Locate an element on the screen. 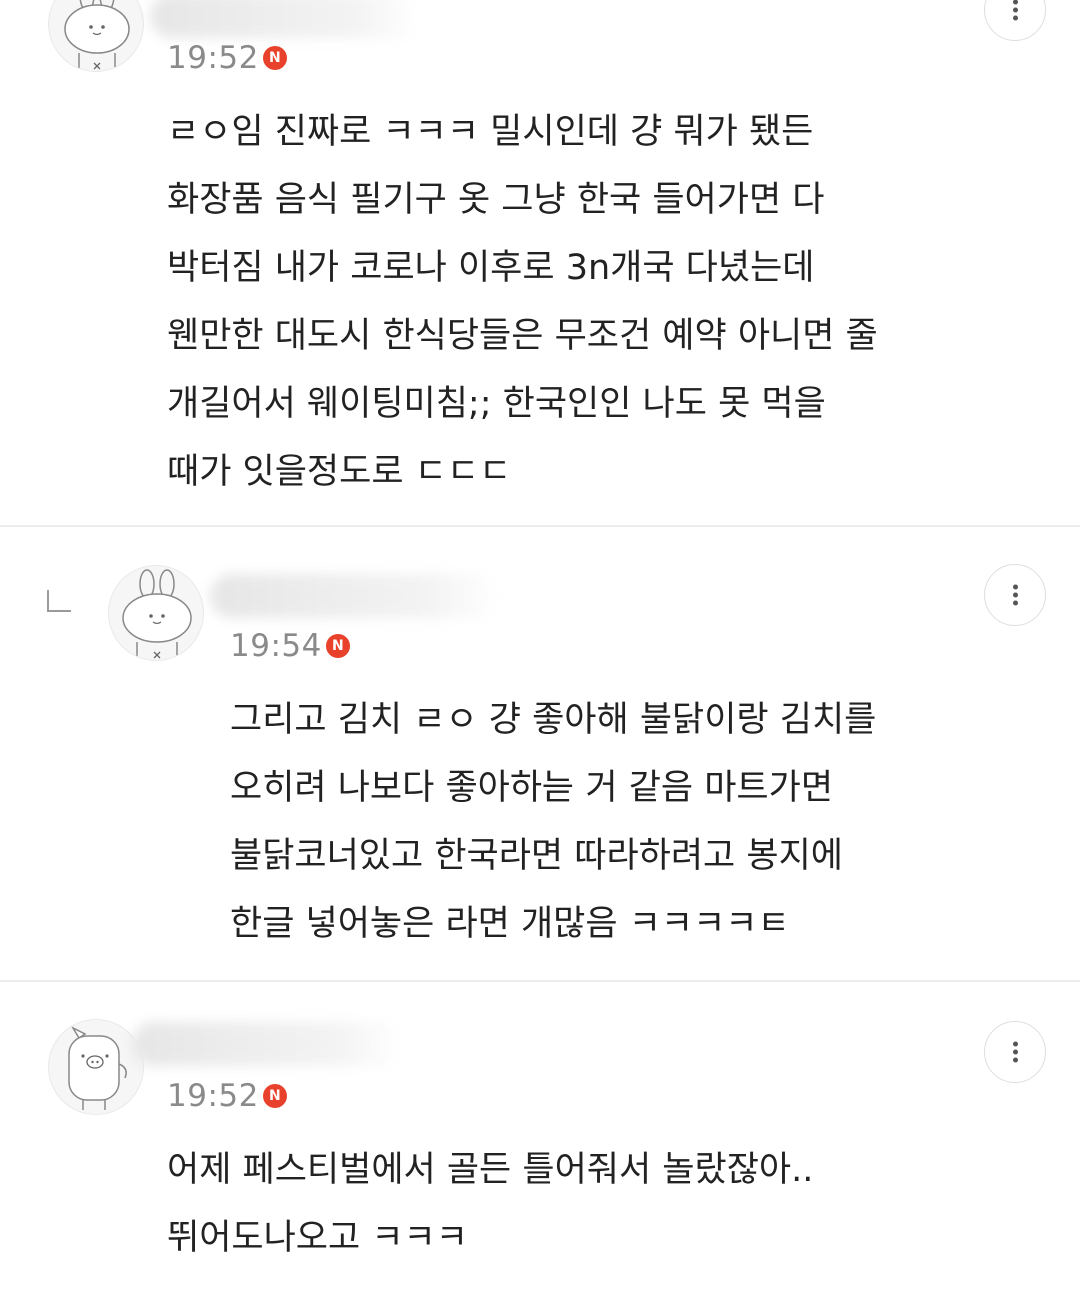  pig-avatar-icon is located at coordinates (97, 1068).